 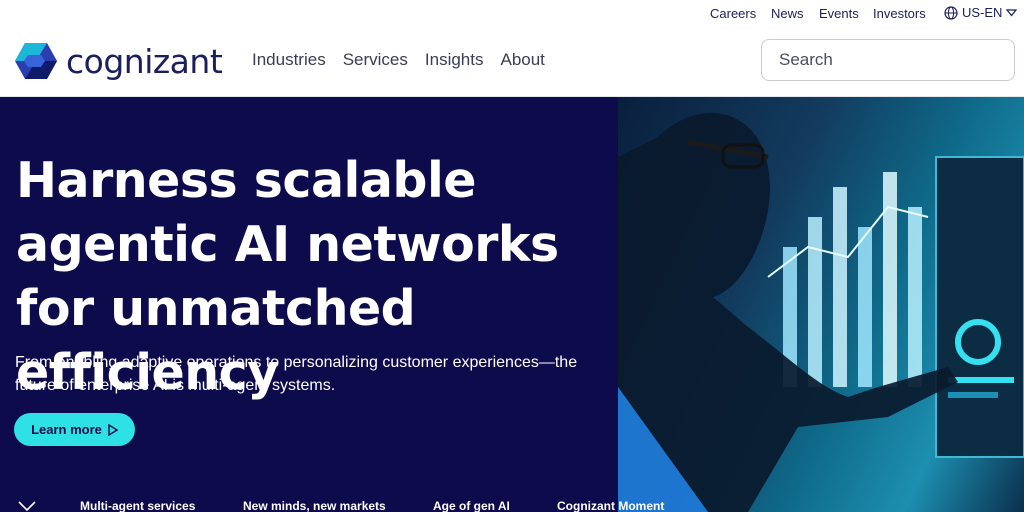 What do you see at coordinates (113, 429) in the screenshot?
I see `play-triangle-icon` at bounding box center [113, 429].